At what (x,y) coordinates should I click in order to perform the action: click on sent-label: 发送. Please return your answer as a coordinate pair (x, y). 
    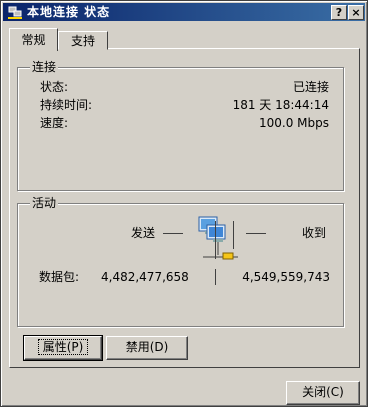
    Looking at the image, I should click on (143, 233).